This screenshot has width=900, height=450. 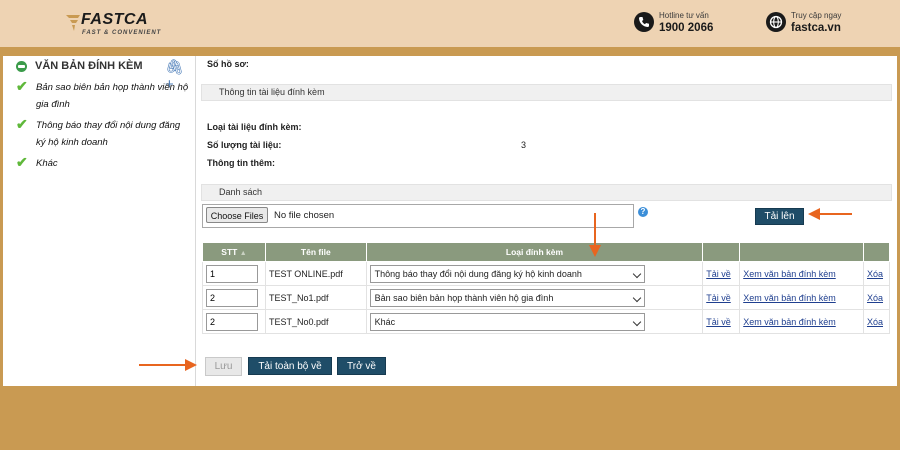 I want to click on sidebar-title: VĂN BẢN ĐÍNH KÈM, so click(x=89, y=66).